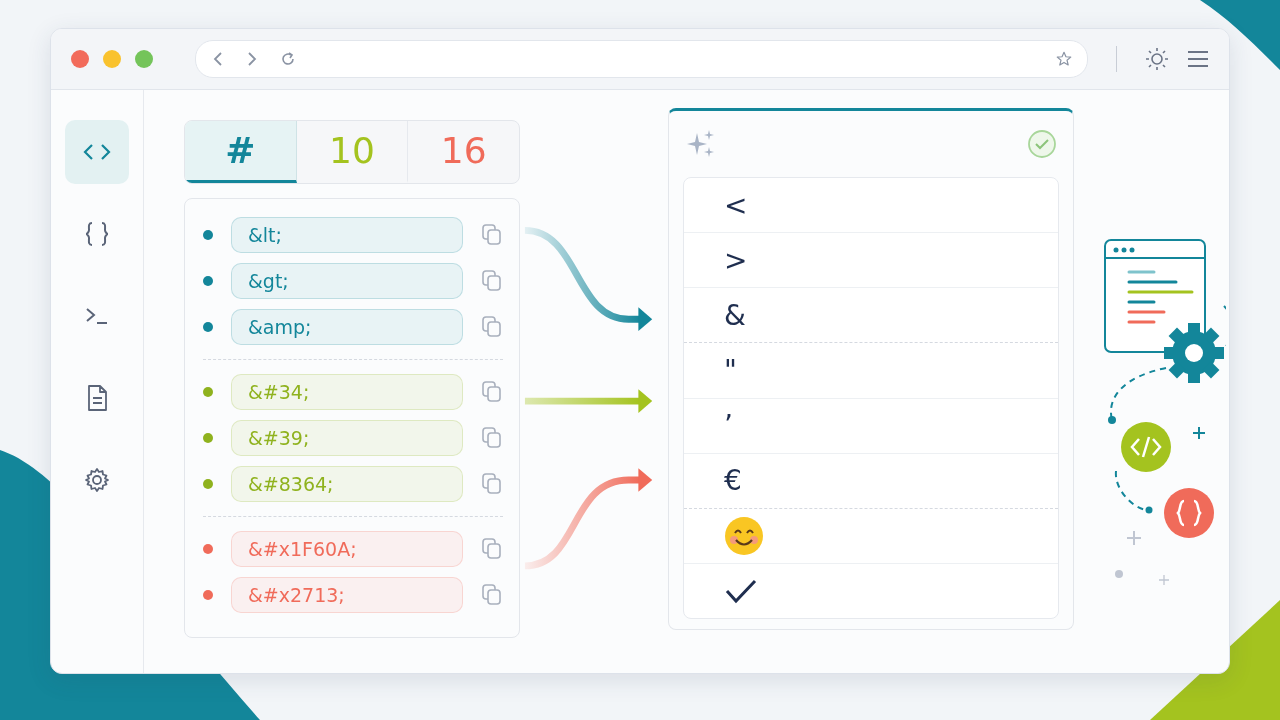  What do you see at coordinates (347, 327) in the screenshot?
I see `entity-code: &amp;` at bounding box center [347, 327].